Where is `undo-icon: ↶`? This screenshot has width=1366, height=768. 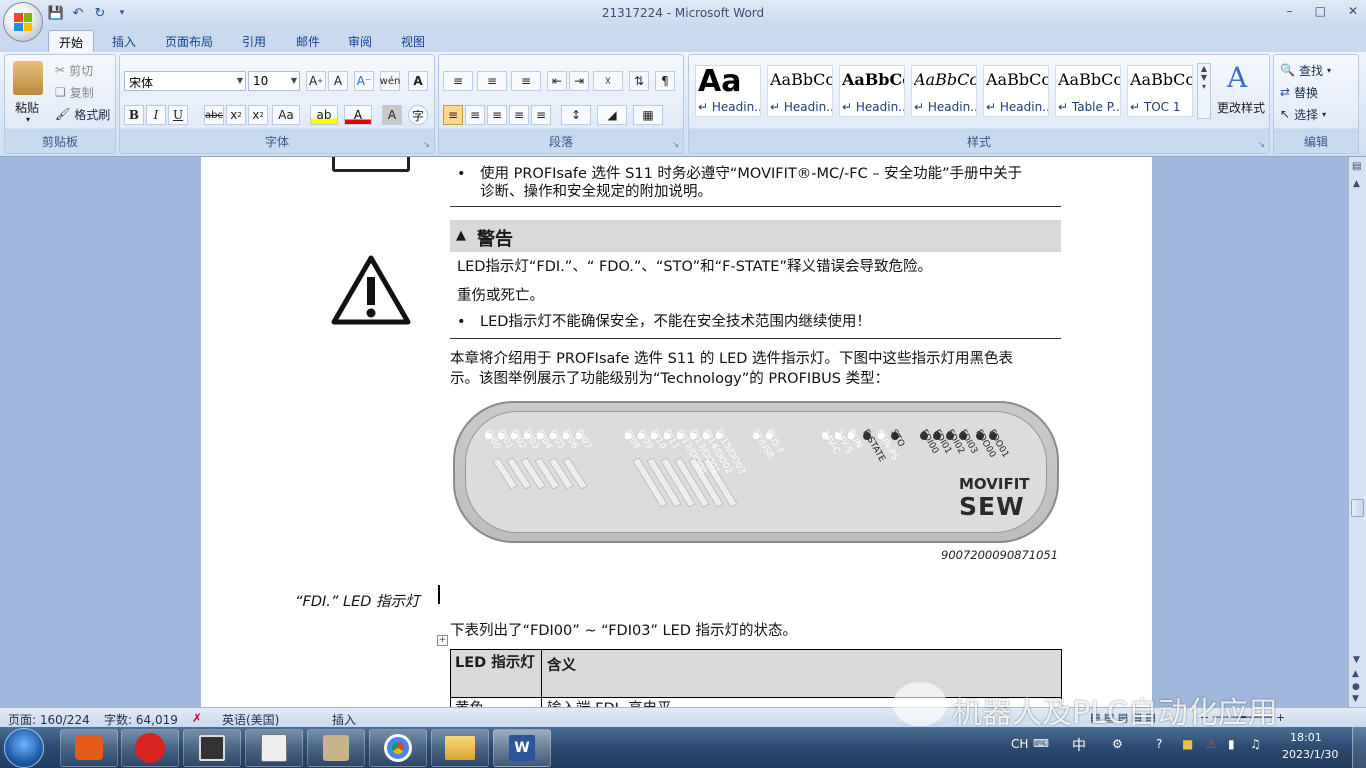 undo-icon: ↶ is located at coordinates (78, 13).